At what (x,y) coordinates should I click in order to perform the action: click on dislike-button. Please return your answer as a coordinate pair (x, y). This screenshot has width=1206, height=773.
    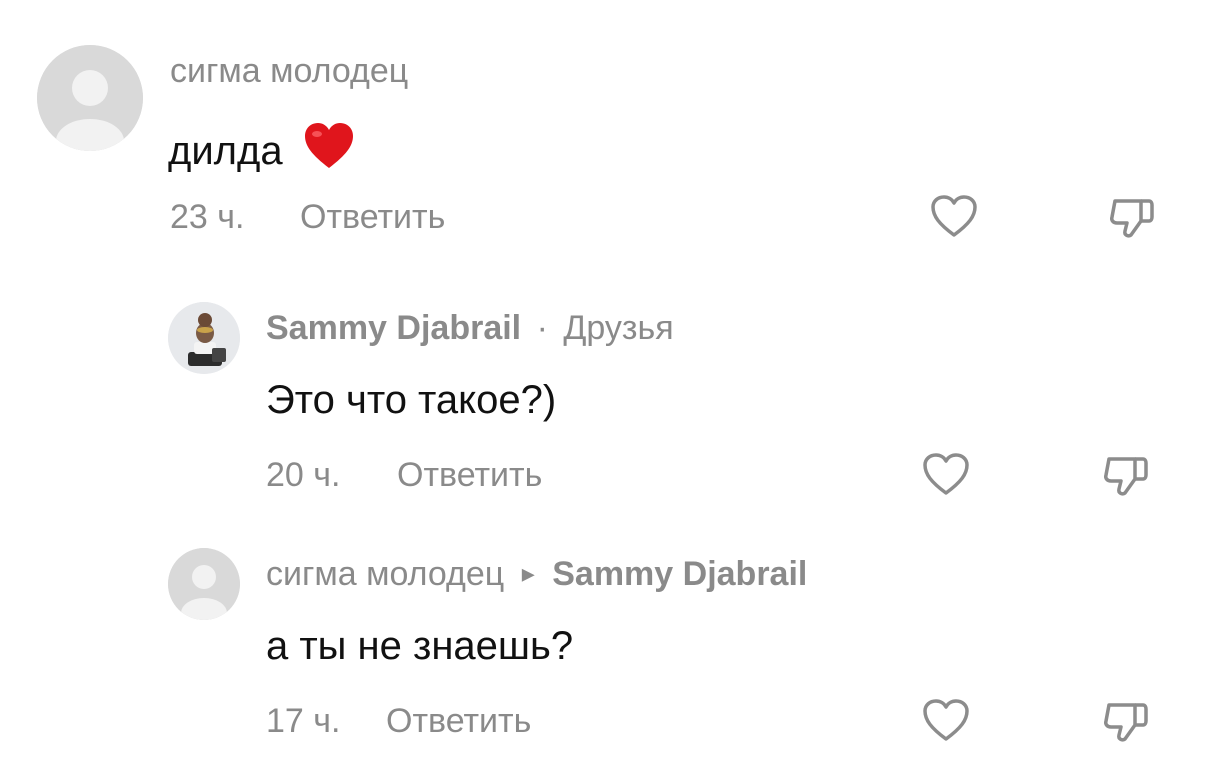
    Looking at the image, I should click on (1126, 720).